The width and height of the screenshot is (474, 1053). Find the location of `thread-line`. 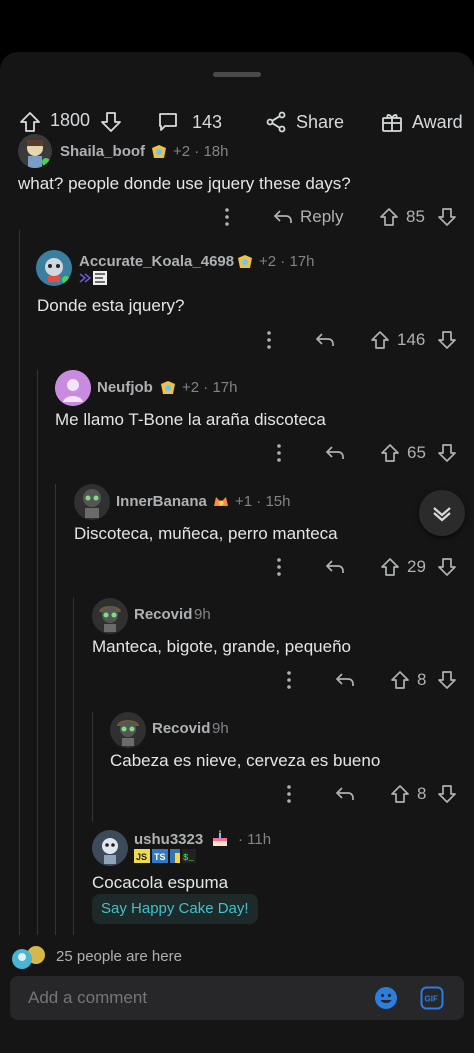

thread-line is located at coordinates (73, 766).